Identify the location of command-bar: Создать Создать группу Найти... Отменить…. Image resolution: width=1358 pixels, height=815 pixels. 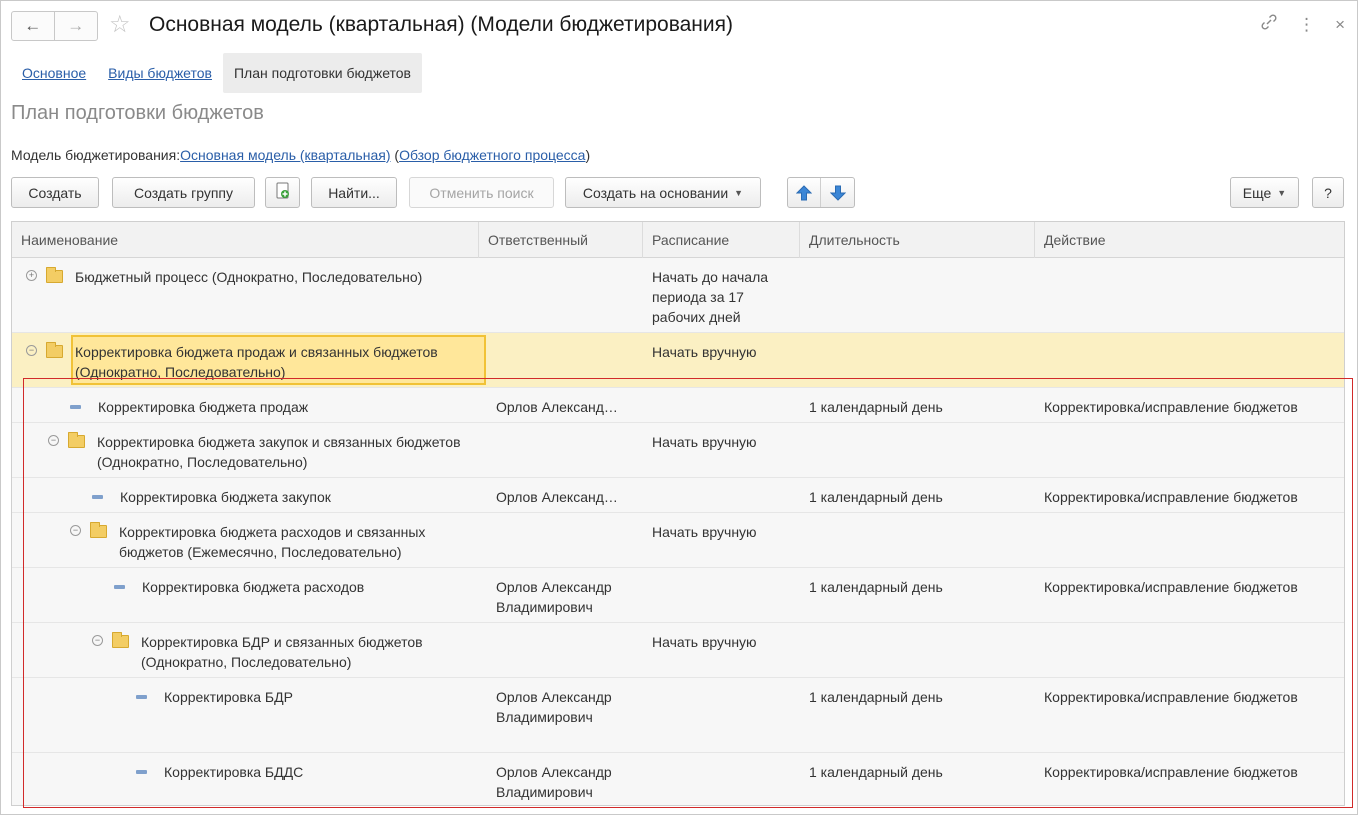
(678, 193).